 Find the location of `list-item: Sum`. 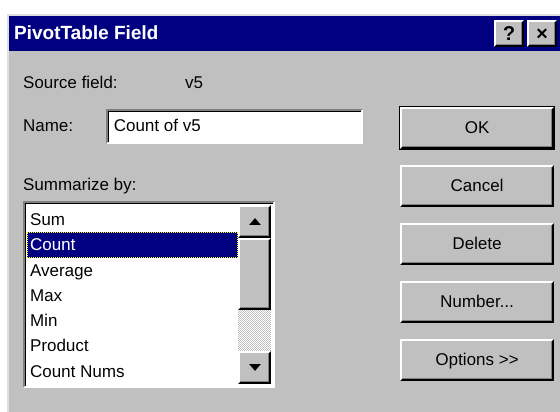

list-item: Sum is located at coordinates (132, 219).